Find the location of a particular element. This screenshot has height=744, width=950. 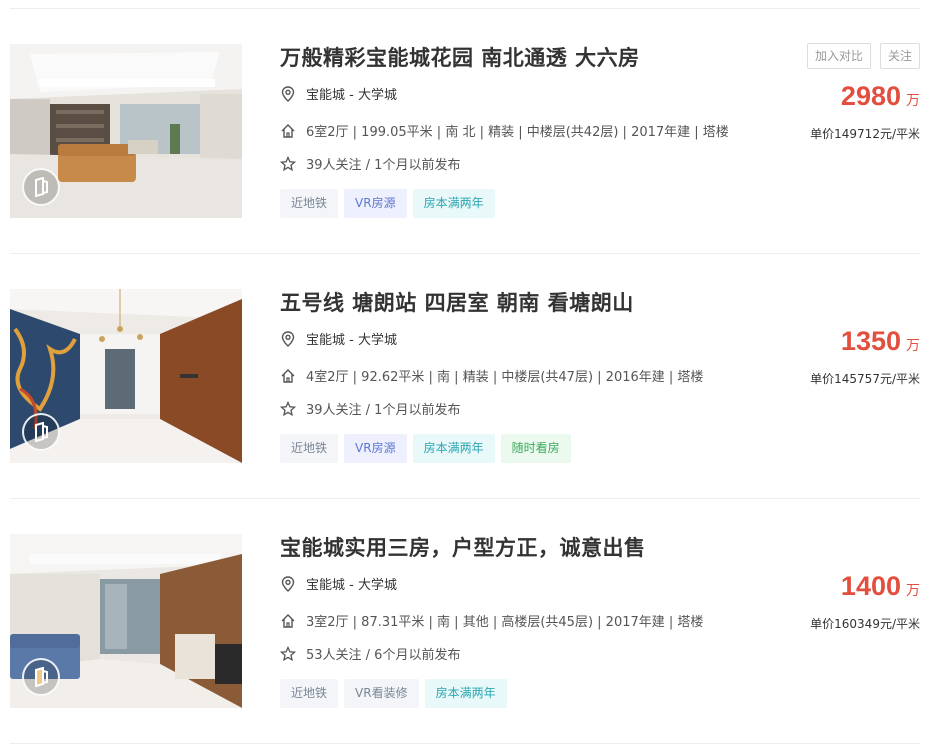

tag-list: 近地铁 VR房源 房本满两年 is located at coordinates (387, 203).